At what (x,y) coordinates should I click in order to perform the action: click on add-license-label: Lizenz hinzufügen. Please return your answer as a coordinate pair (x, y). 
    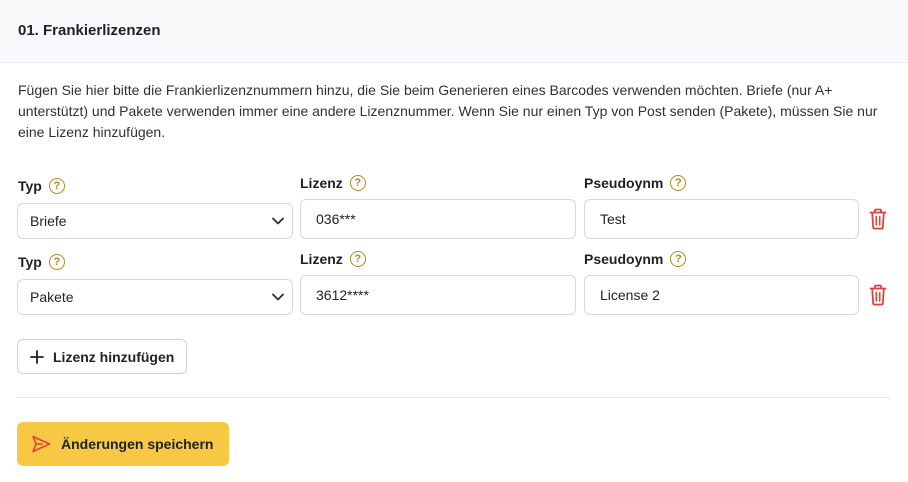
    Looking at the image, I should click on (114, 356).